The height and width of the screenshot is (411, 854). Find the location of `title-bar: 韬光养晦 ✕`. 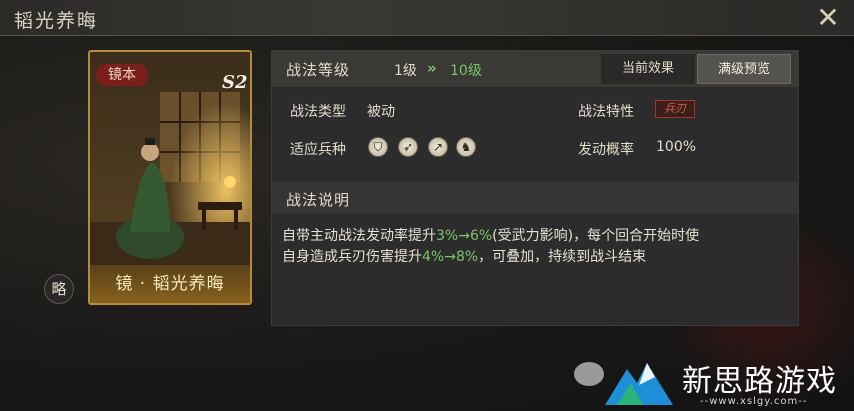

title-bar: 韬光养晦 ✕ is located at coordinates (427, 18).